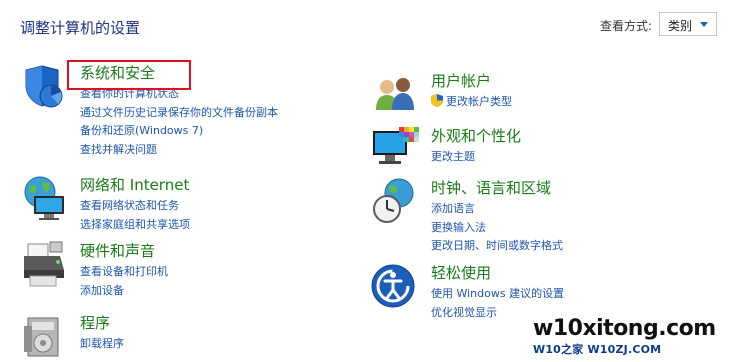 Image resolution: width=729 pixels, height=362 pixels. What do you see at coordinates (491, 187) in the screenshot?
I see `clock-language-region-link: 时钟、语言和区域` at bounding box center [491, 187].